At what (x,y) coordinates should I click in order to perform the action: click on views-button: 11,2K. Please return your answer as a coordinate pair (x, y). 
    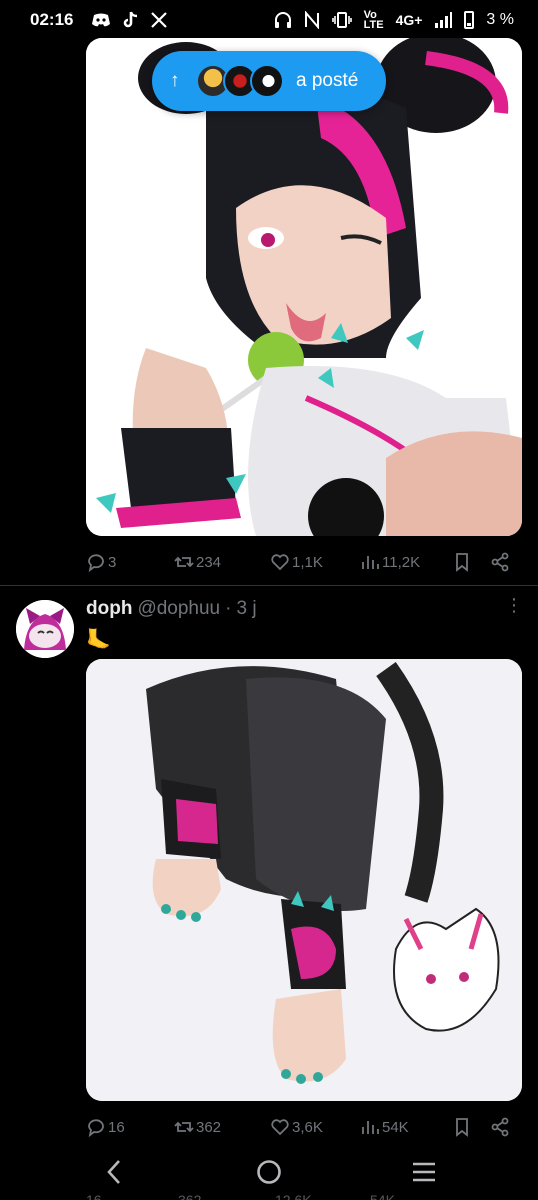
    Looking at the image, I should click on (390, 562).